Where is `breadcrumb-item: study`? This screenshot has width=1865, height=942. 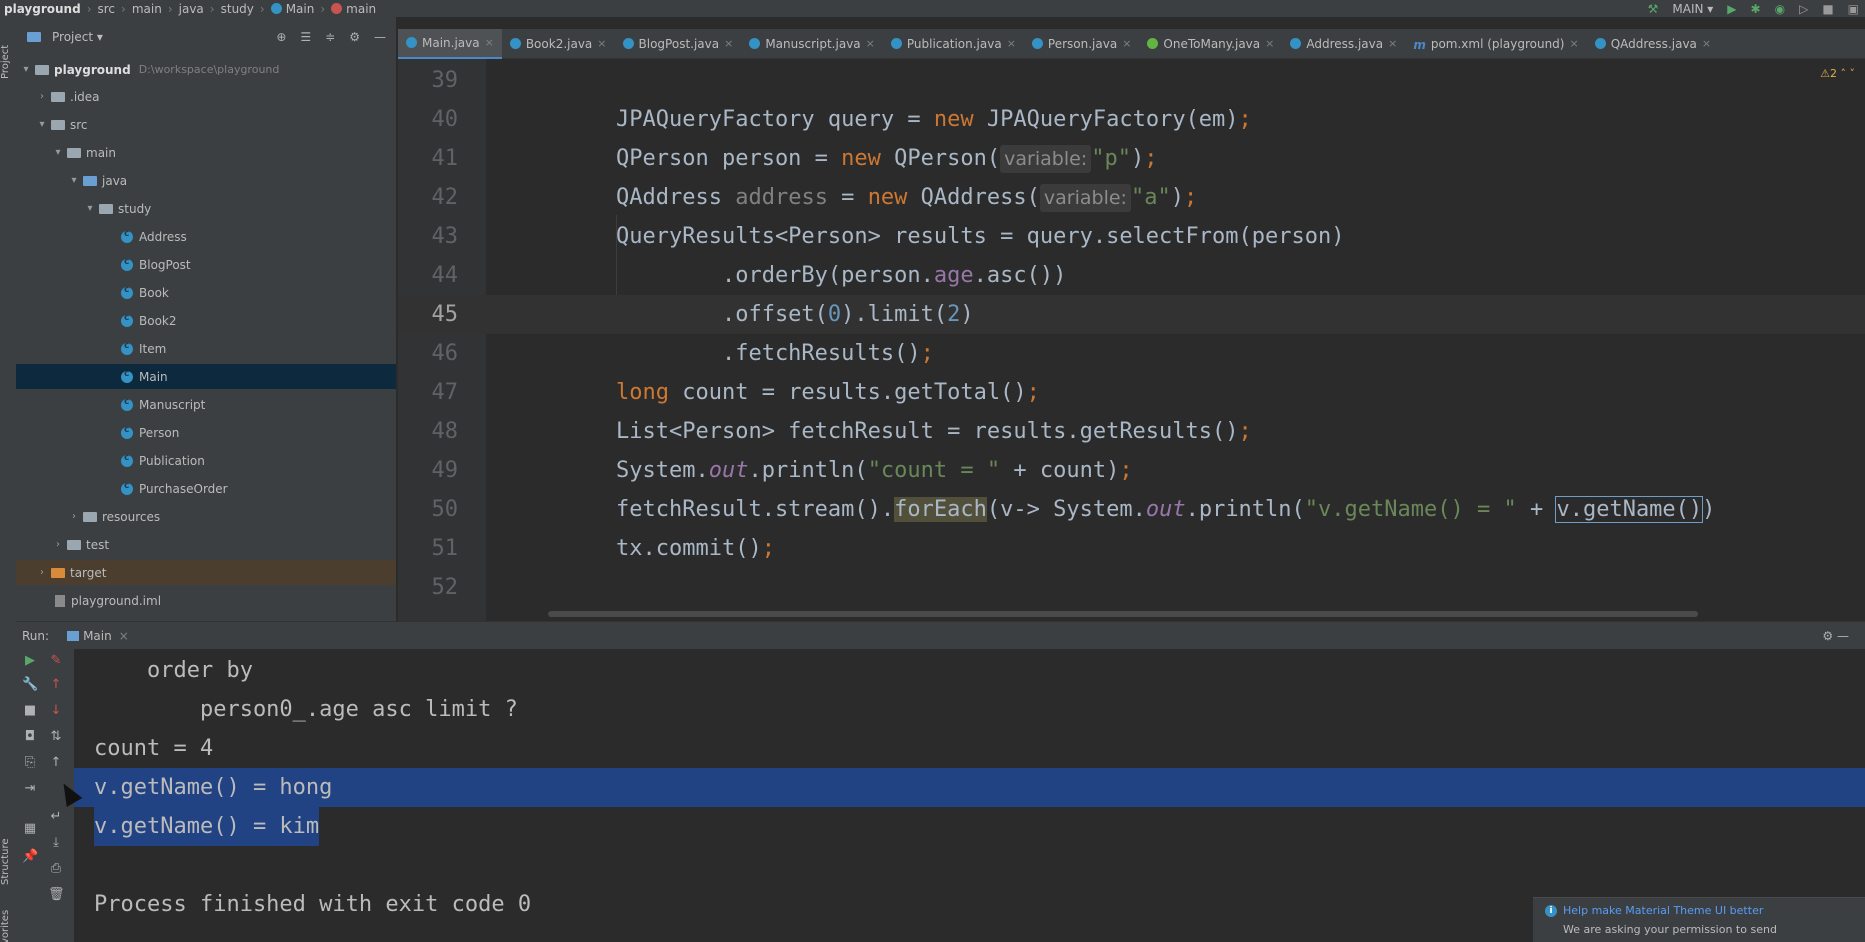 breadcrumb-item: study is located at coordinates (237, 9).